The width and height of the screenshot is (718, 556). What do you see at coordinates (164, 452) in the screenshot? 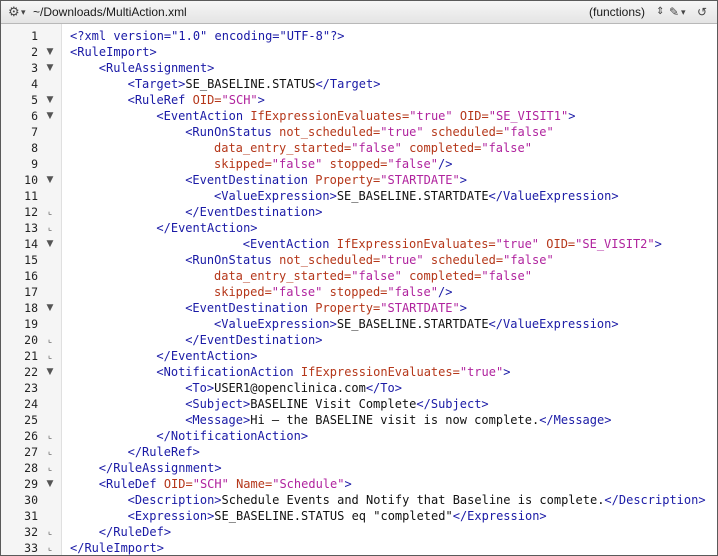
I see `code-text: </RuleRef>` at bounding box center [164, 452].